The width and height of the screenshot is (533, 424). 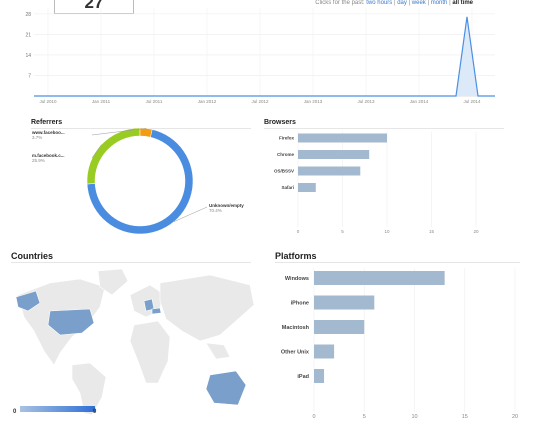 What do you see at coordinates (154, 101) in the screenshot?
I see `timeline-x-tick-label: Jul 2011` at bounding box center [154, 101].